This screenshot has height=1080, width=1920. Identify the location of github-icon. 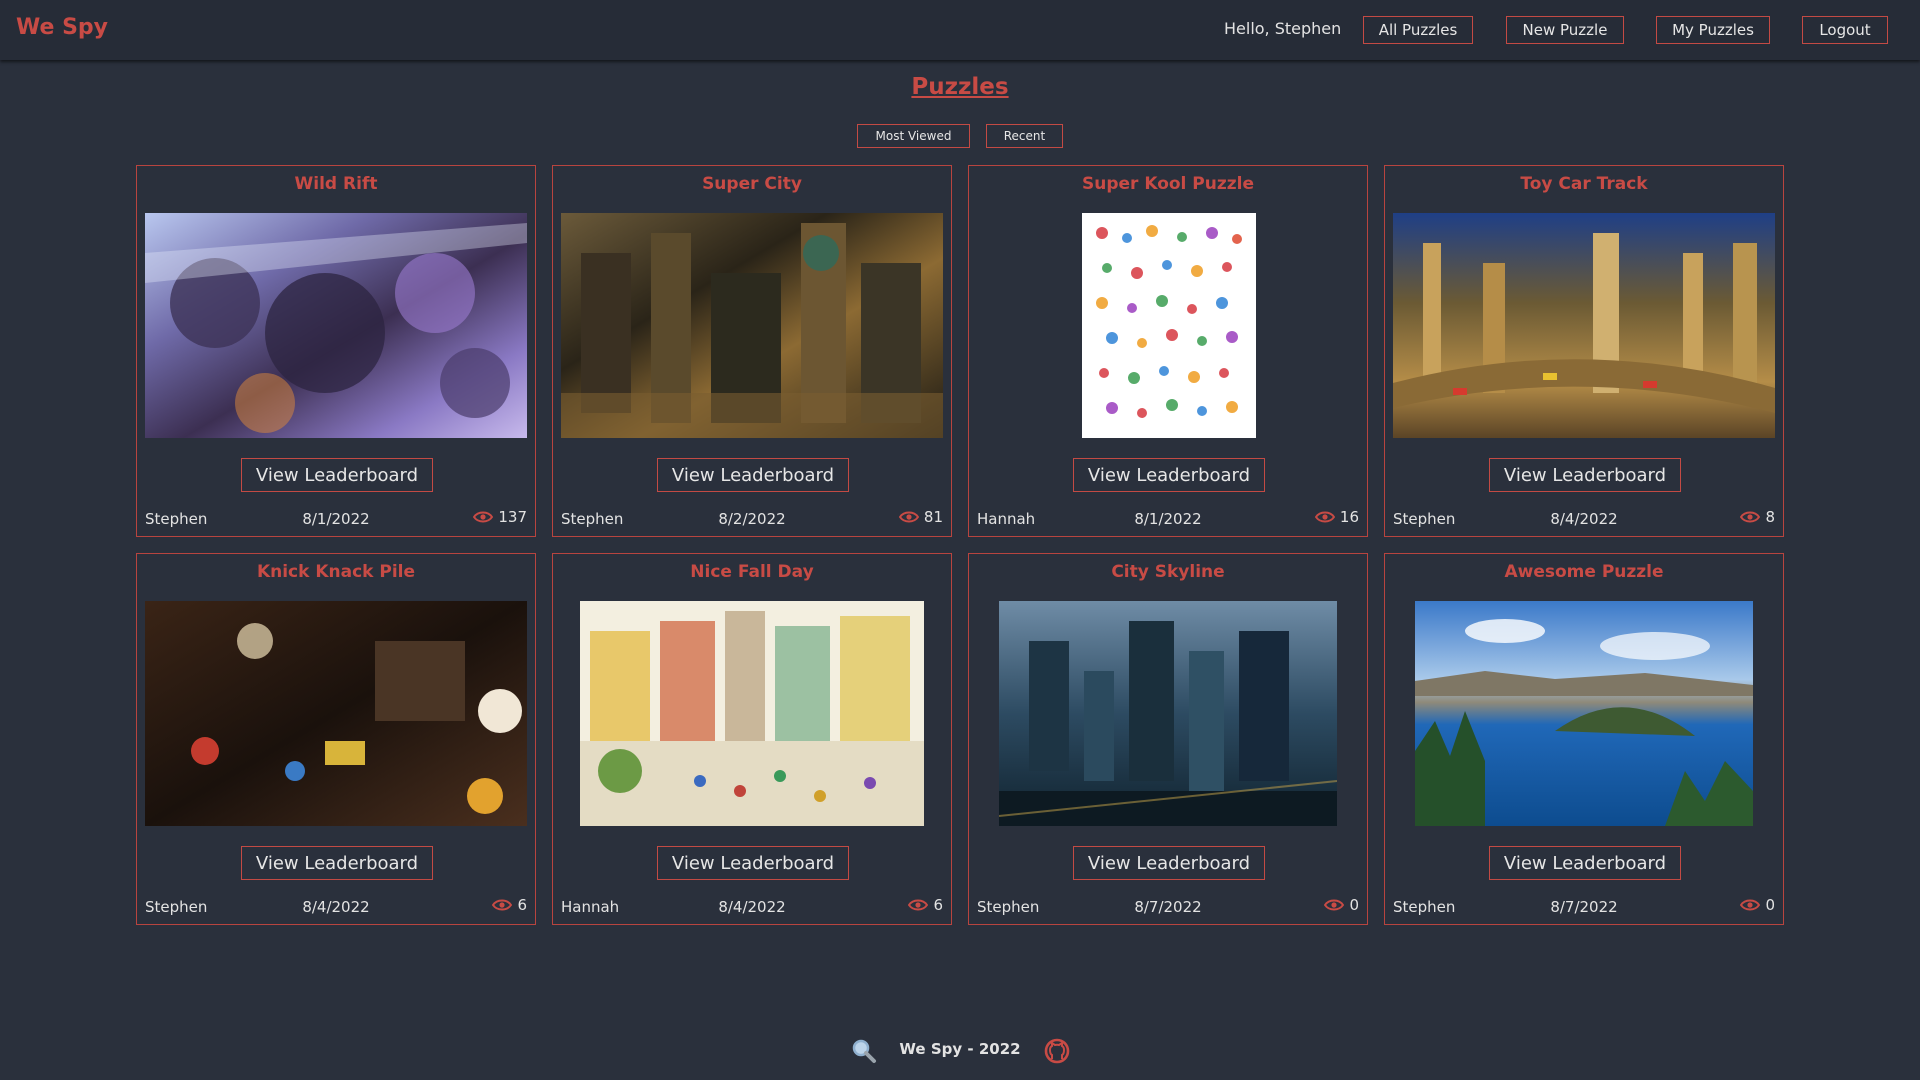
(1057, 1051).